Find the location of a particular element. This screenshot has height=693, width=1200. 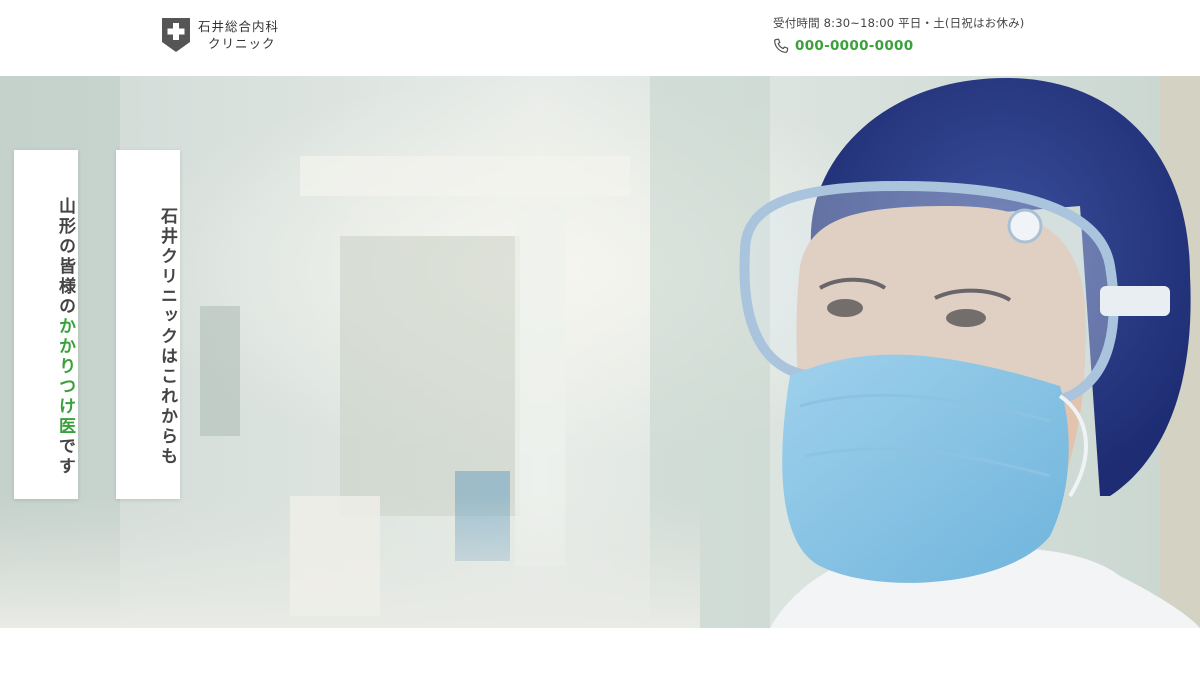

phone-icon is located at coordinates (781, 45).